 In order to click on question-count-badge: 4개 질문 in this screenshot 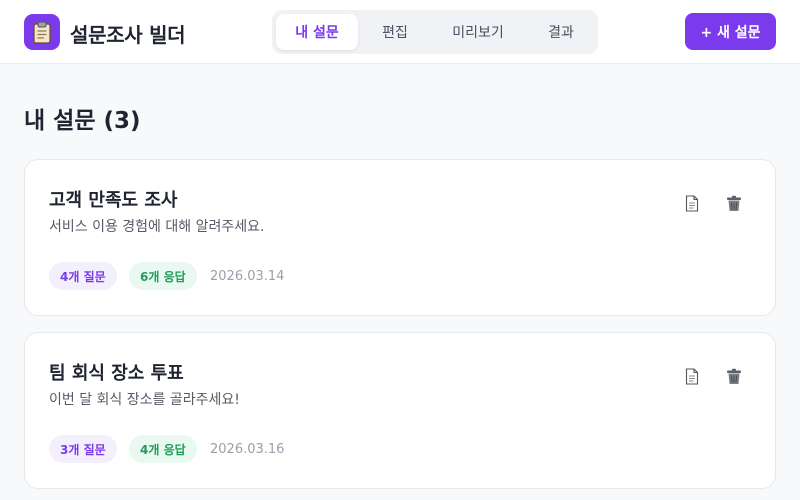, I will do `click(83, 276)`.